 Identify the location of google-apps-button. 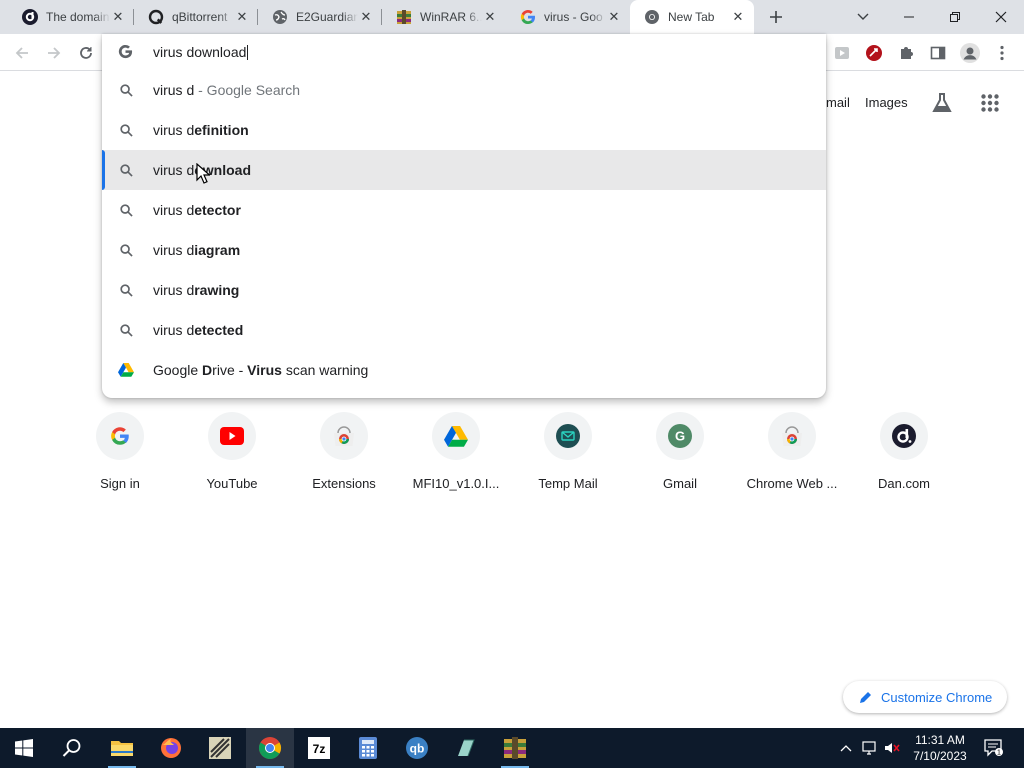
(990, 103).